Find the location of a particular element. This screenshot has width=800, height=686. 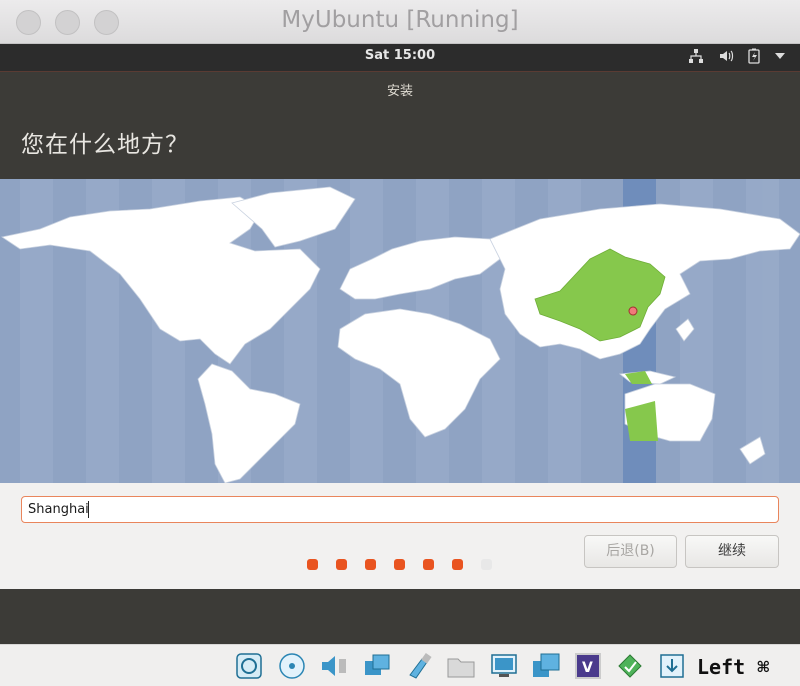

svg-text: V is located at coordinates (587, 668).